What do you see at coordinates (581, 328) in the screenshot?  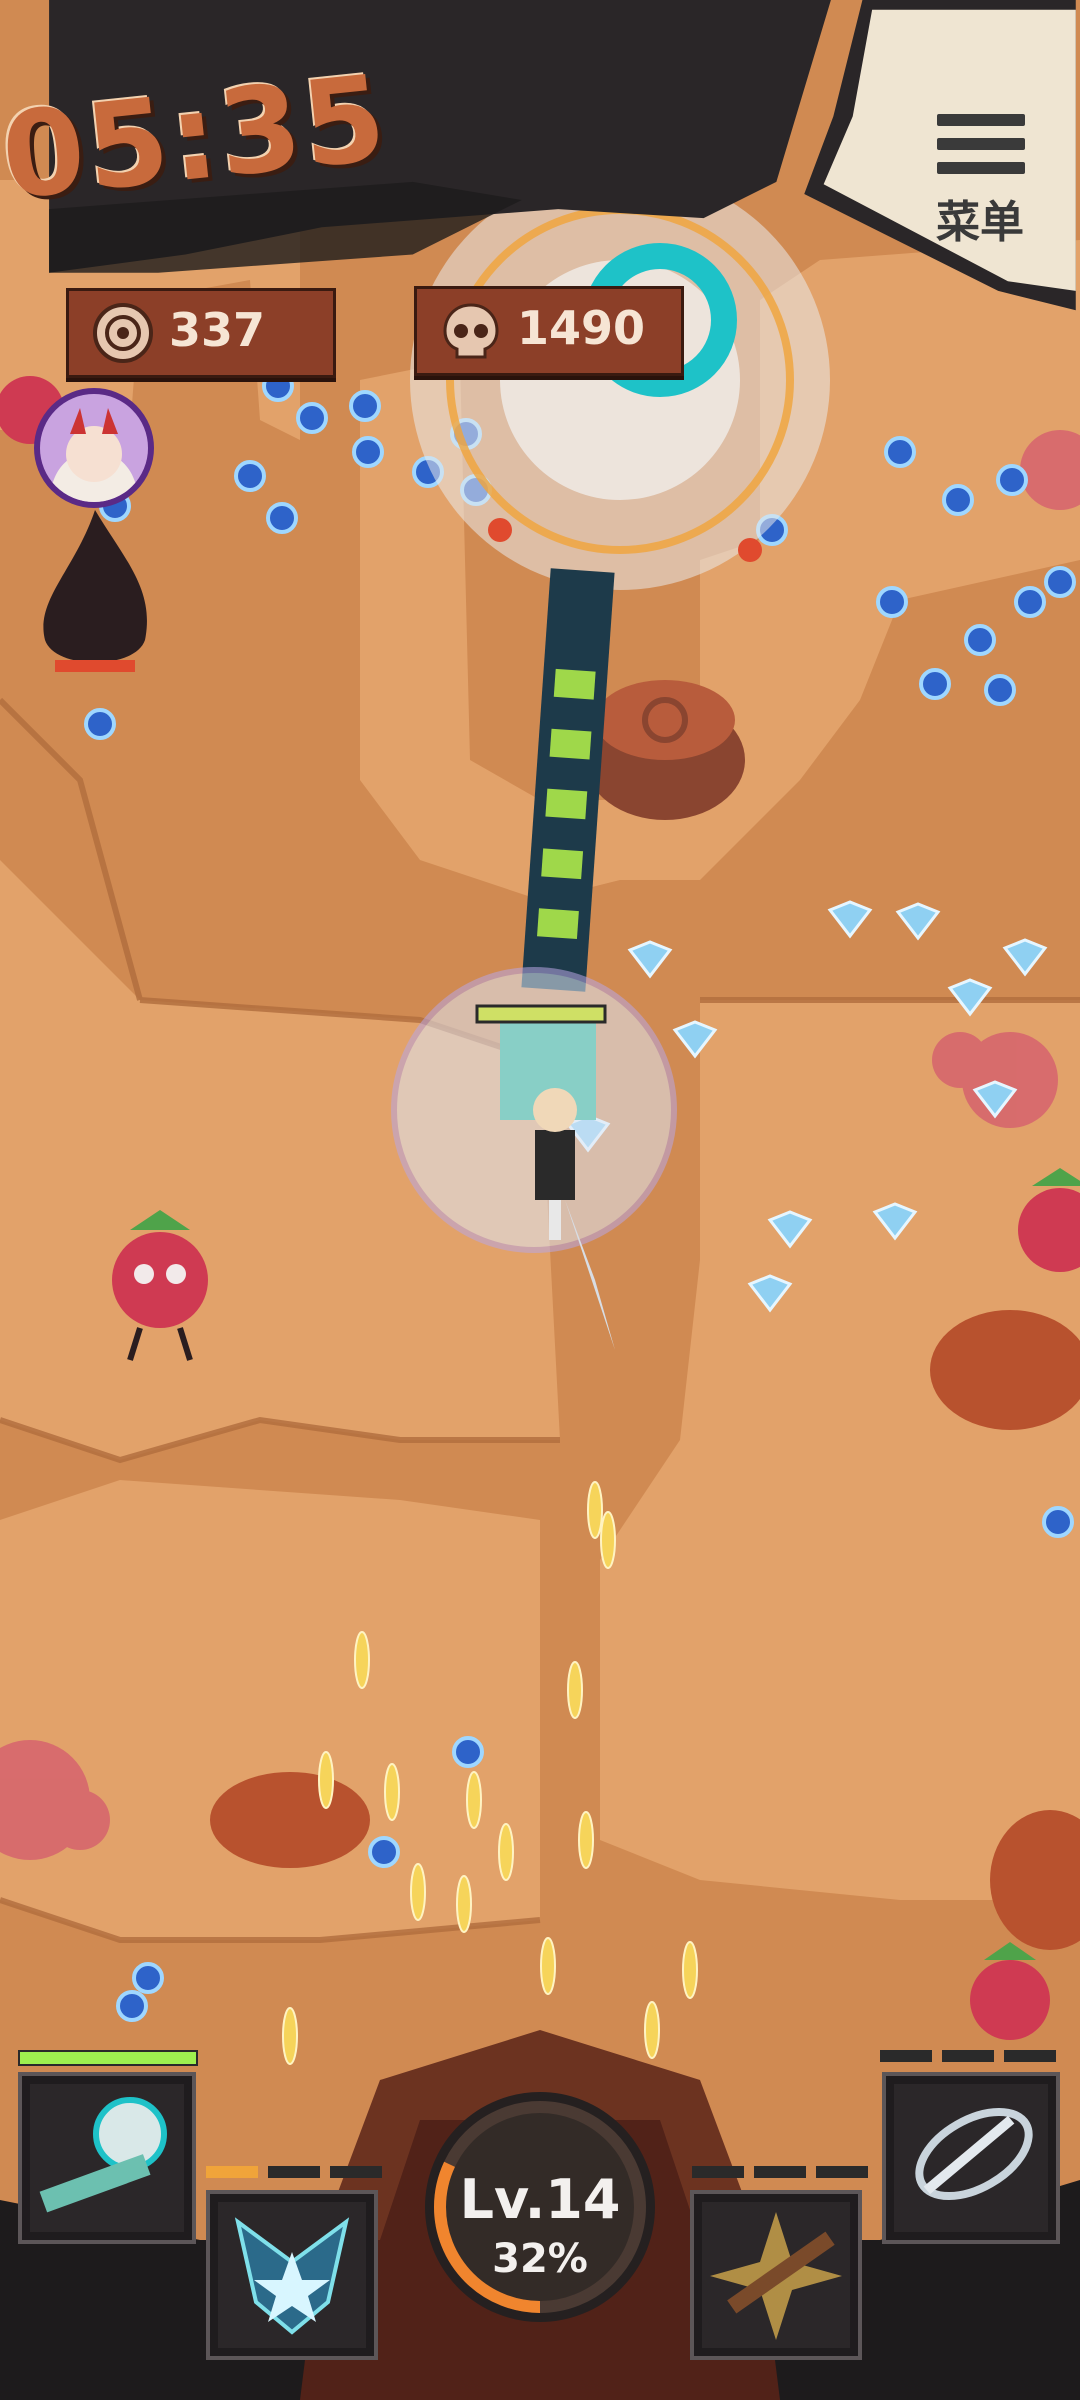 I see `kill-count: 1490` at bounding box center [581, 328].